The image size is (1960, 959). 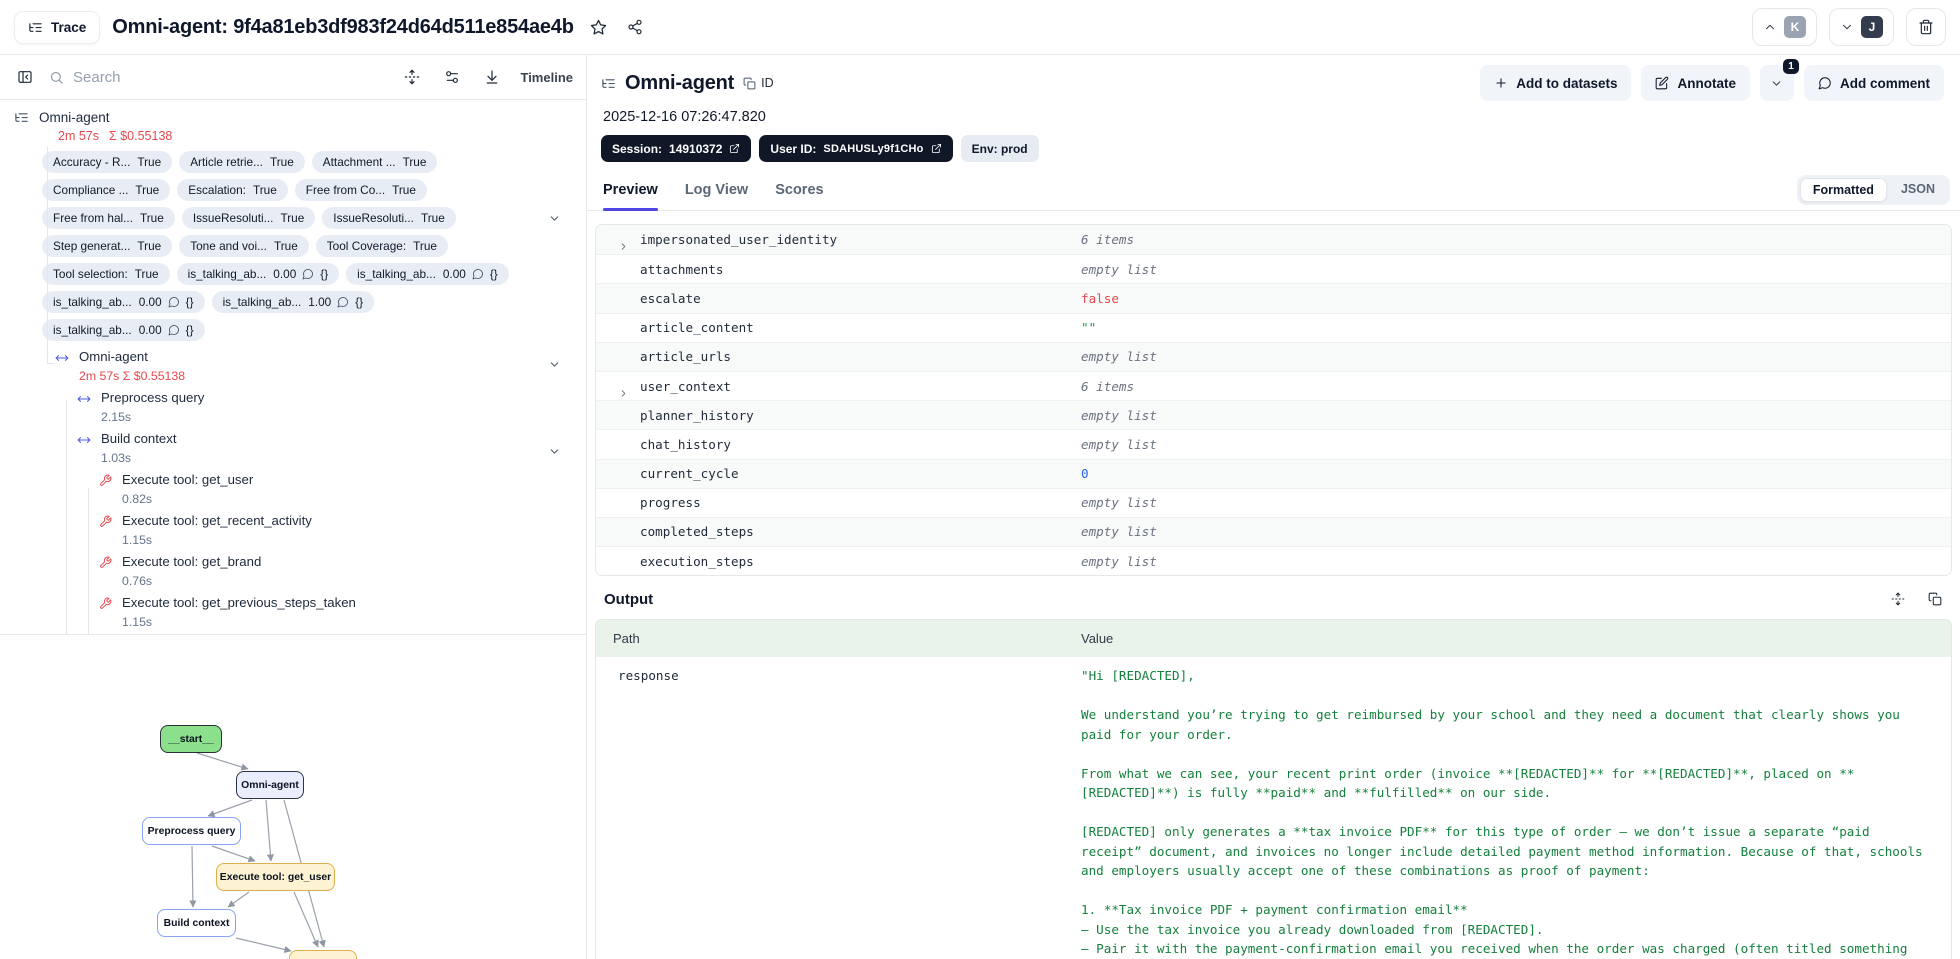 I want to click on bookmark-star-button, so click(x=598, y=27).